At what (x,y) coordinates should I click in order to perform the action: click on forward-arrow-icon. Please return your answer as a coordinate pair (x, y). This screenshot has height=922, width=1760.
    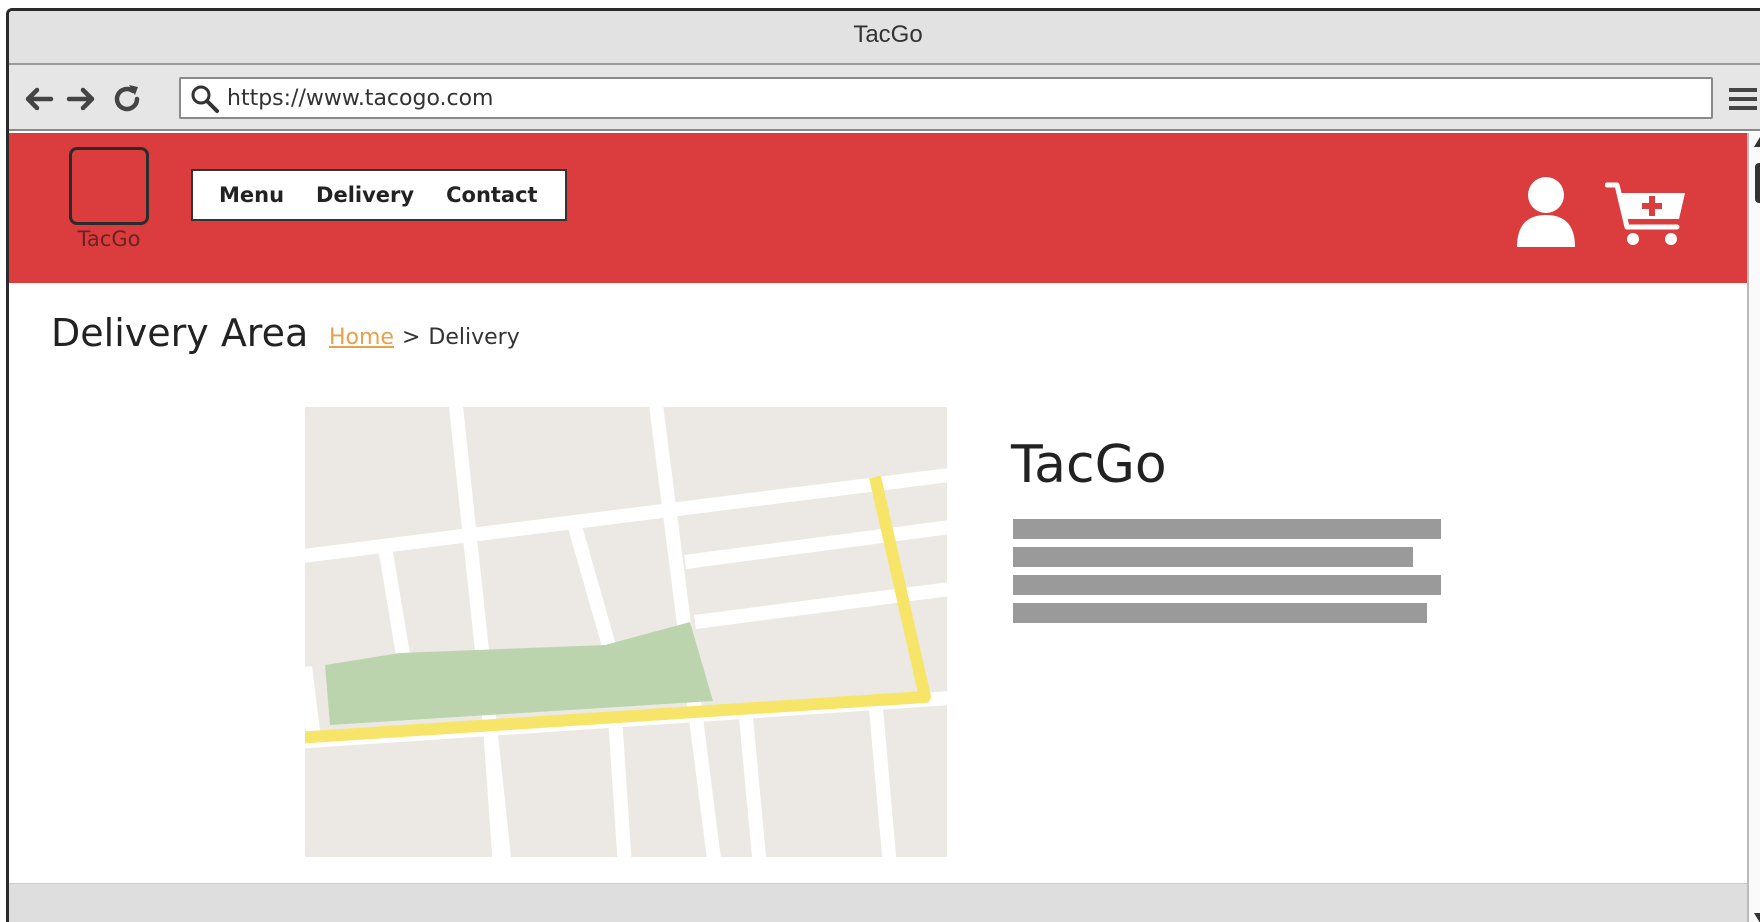
    Looking at the image, I should click on (80, 99).